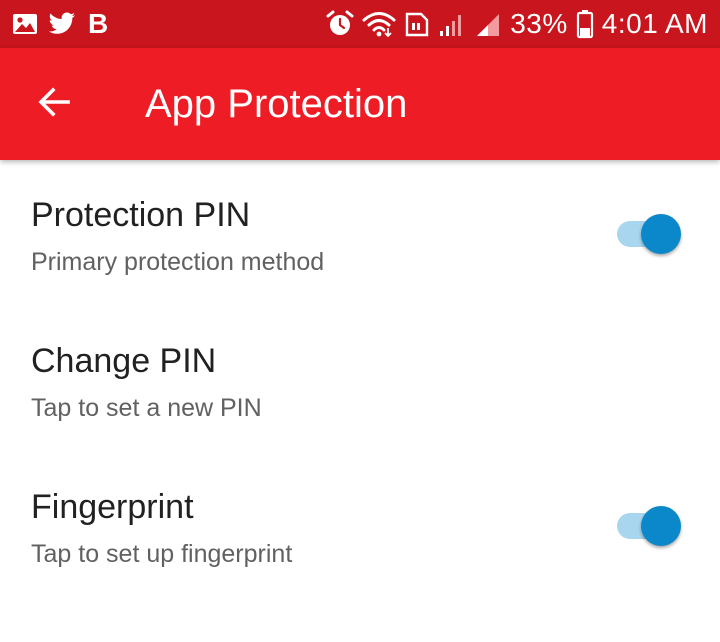  Describe the element at coordinates (585, 24) in the screenshot. I see `battery-icon` at that location.